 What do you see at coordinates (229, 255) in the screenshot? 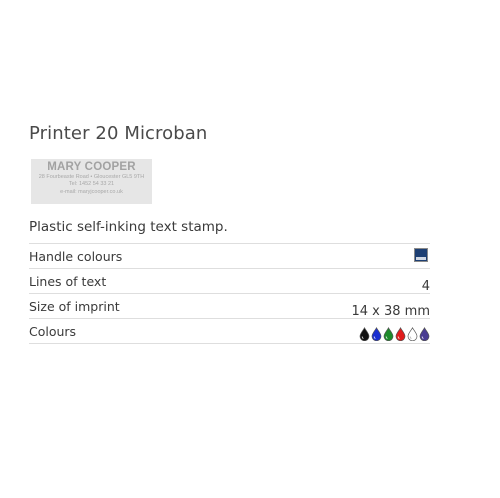
I see `spec-row-handle-colours: Handle colours` at bounding box center [229, 255].